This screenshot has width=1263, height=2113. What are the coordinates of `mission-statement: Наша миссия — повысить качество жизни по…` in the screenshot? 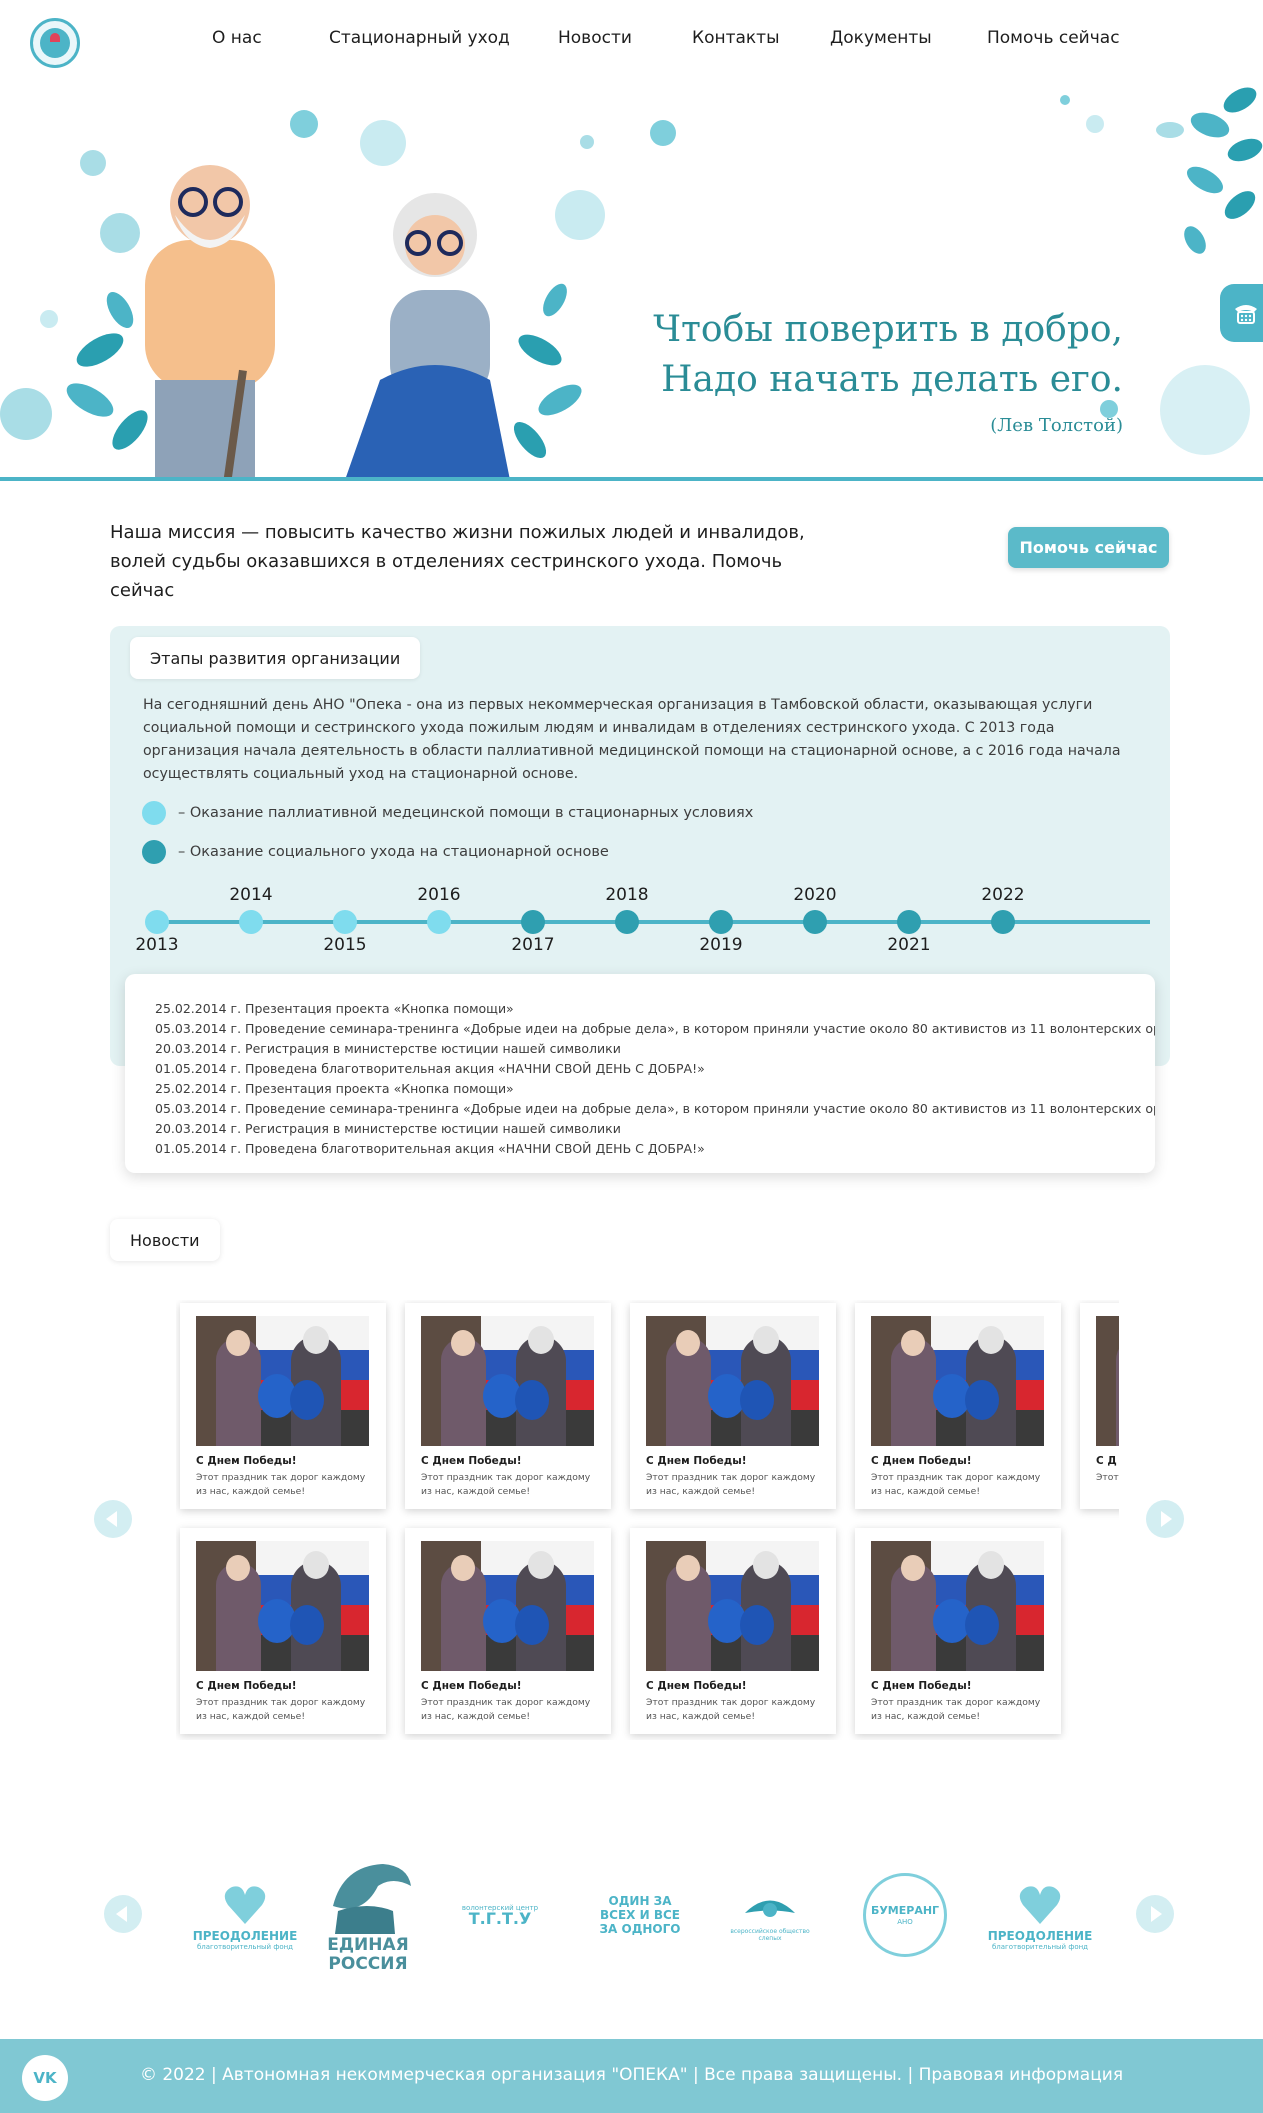 It's located at (457, 561).